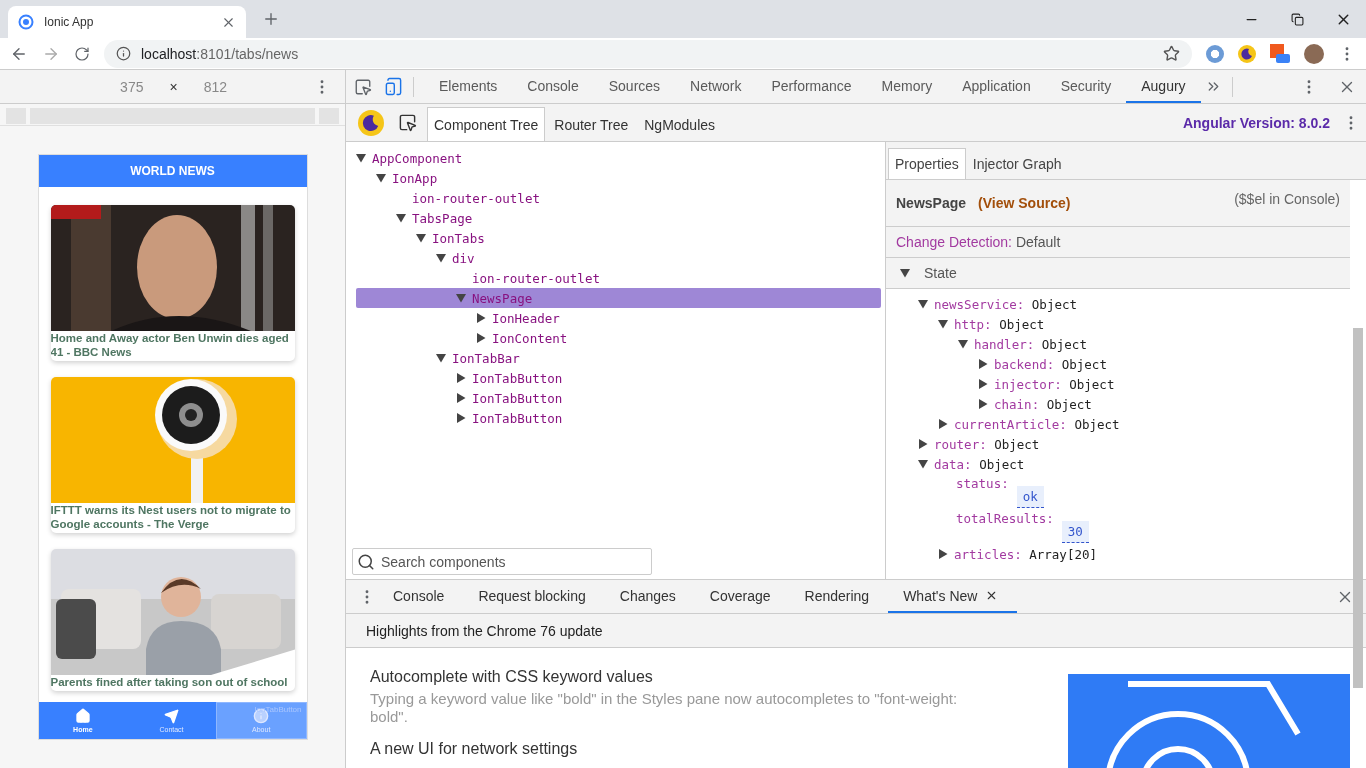 This screenshot has width=1366, height=768. I want to click on devtools-tab: Sources, so click(634, 86).